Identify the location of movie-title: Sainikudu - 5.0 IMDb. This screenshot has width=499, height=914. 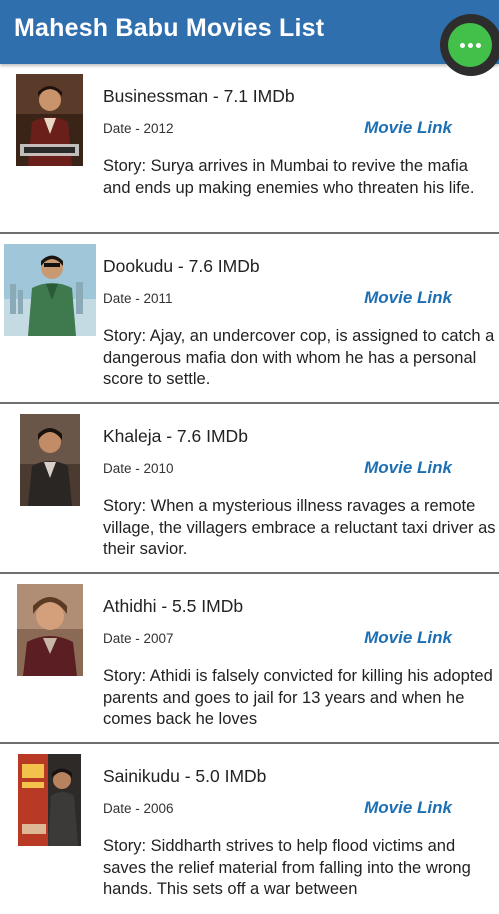
(185, 776).